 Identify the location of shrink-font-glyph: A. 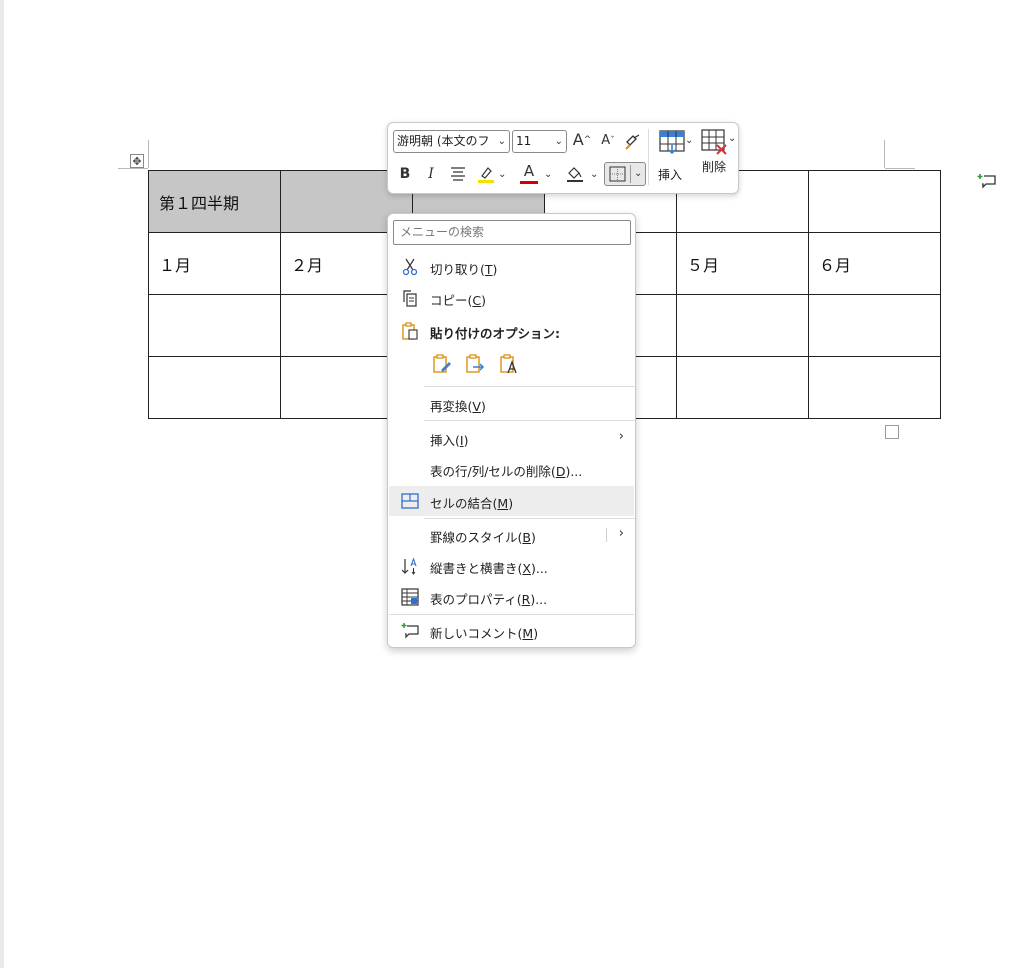
(606, 140).